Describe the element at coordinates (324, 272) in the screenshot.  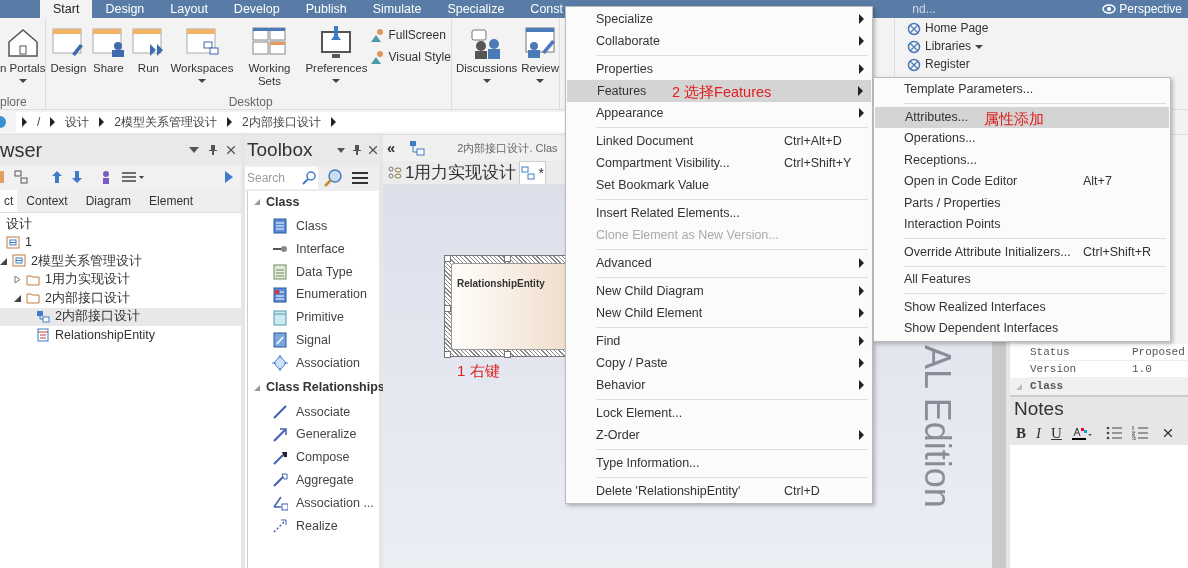
I see `toolbox-item: Data Type` at that location.